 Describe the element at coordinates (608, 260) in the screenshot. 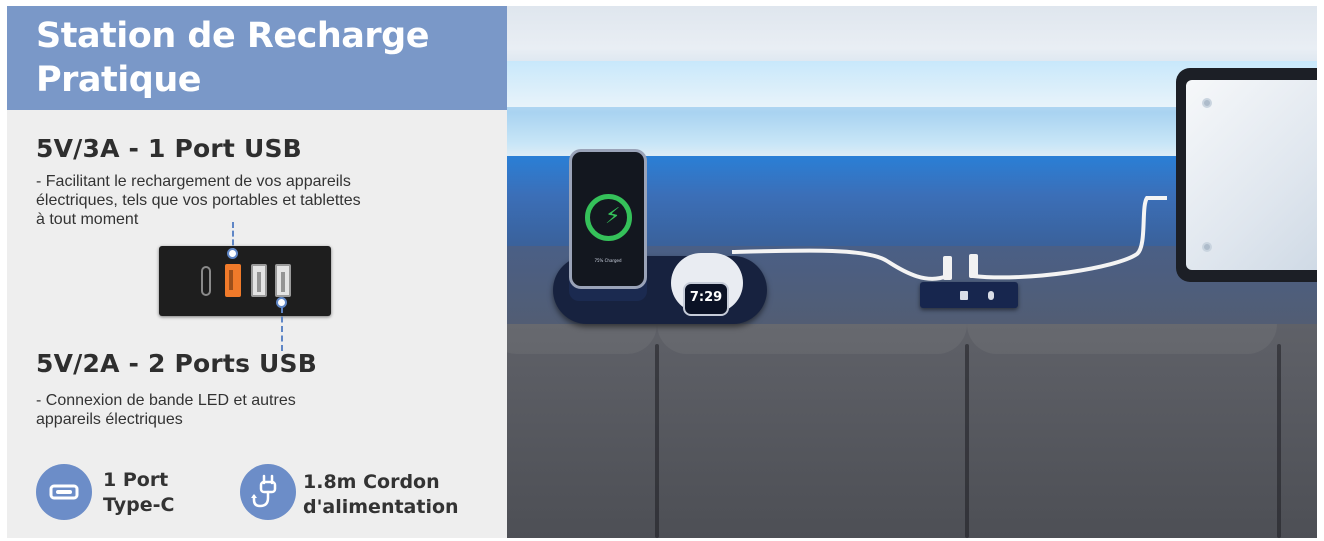

I see `phone-charge-status: 75% Charged` at that location.